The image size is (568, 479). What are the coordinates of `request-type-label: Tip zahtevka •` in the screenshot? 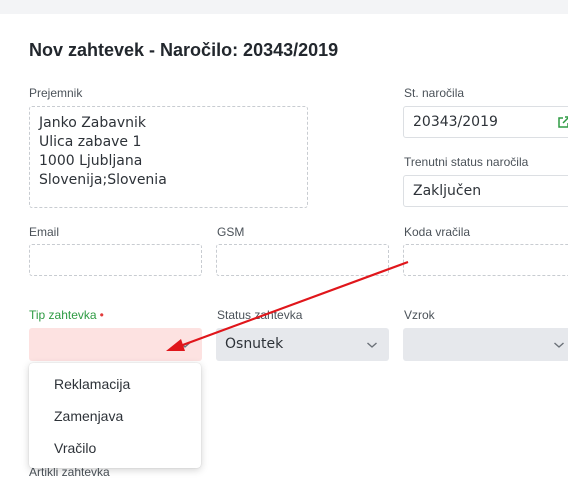 It's located at (66, 315).